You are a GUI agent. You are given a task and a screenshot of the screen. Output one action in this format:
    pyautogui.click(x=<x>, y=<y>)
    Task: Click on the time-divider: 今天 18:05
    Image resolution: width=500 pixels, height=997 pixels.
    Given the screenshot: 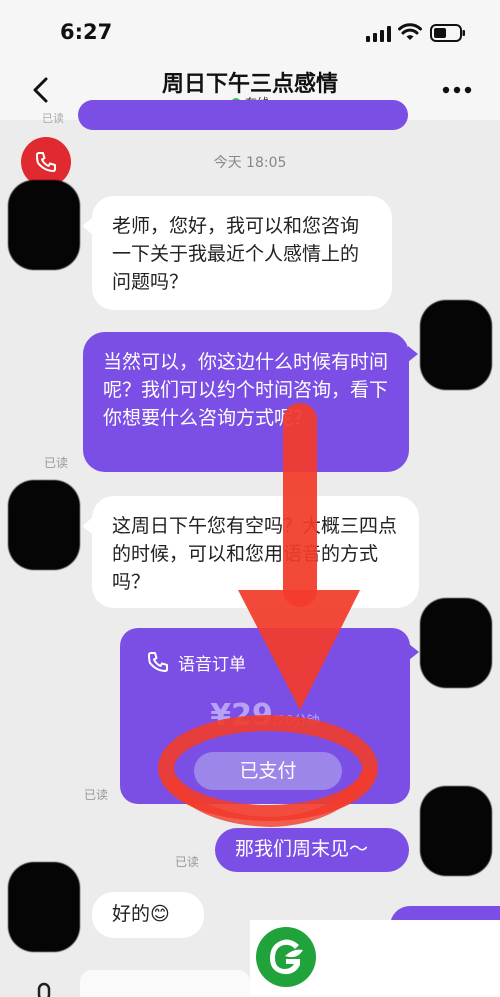 What is the action you would take?
    pyautogui.click(x=250, y=163)
    